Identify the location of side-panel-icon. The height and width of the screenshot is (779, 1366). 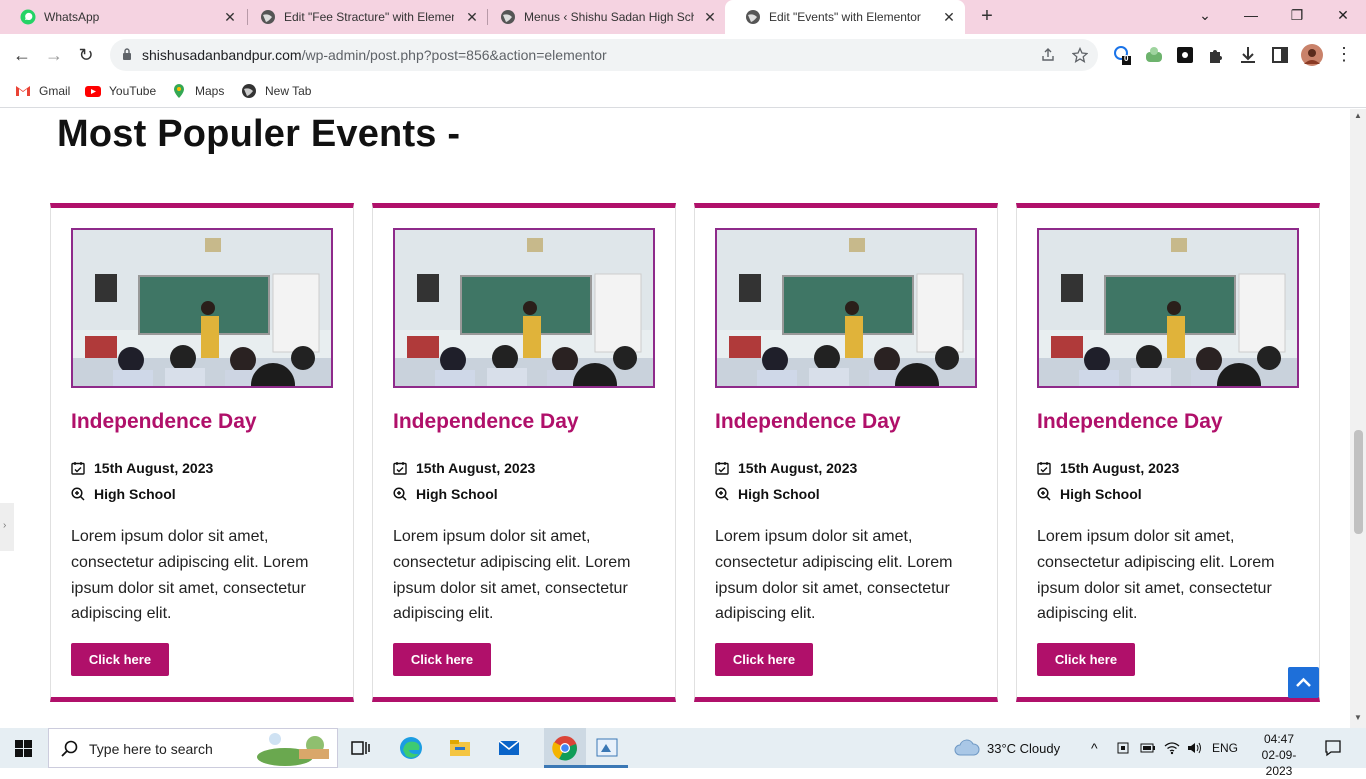
(1280, 55).